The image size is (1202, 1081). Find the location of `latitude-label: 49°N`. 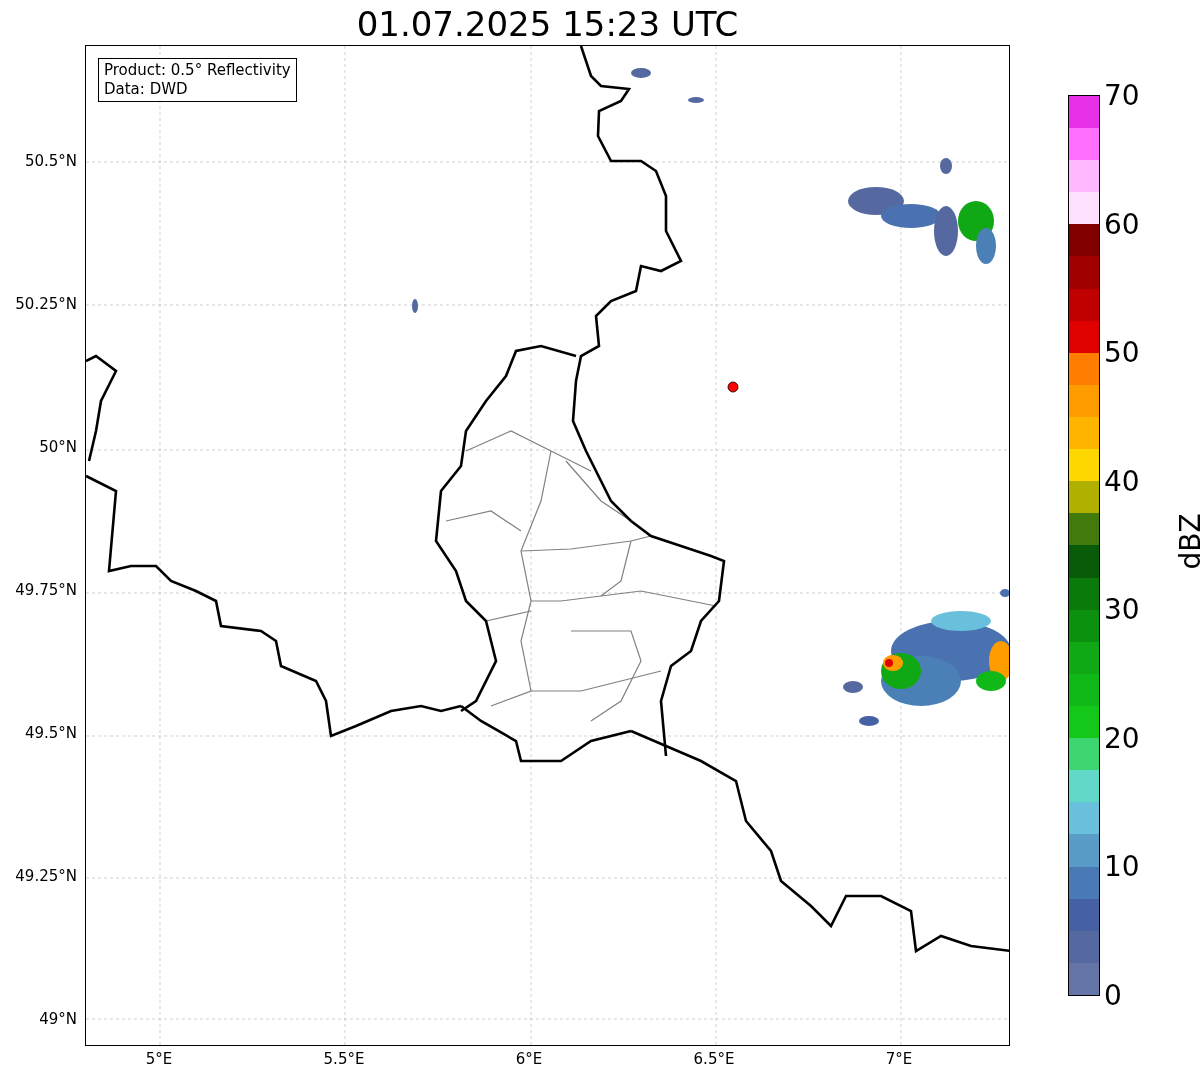

latitude-label: 49°N is located at coordinates (58, 1019).